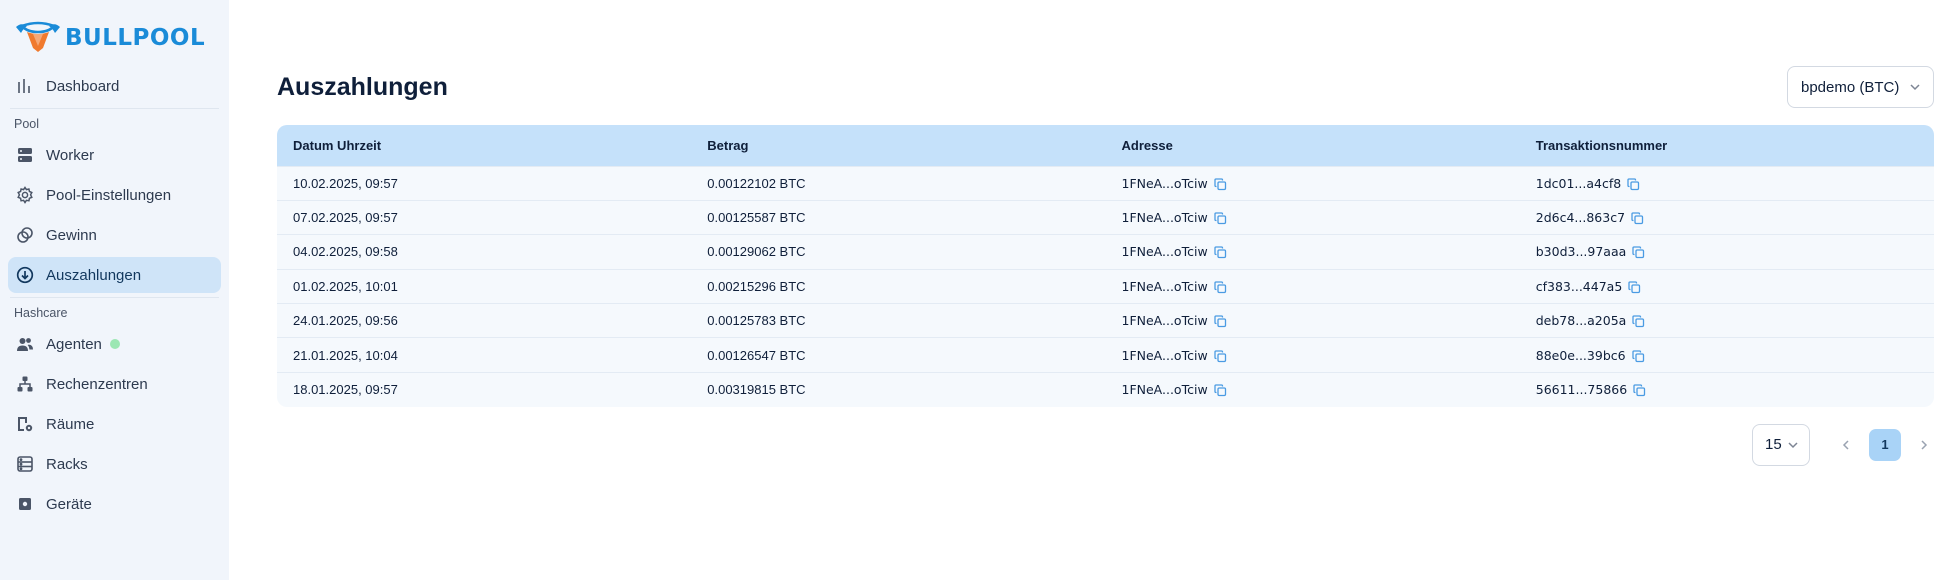 This screenshot has width=1954, height=580. I want to click on column-header-adresse: Adresse, so click(1147, 145).